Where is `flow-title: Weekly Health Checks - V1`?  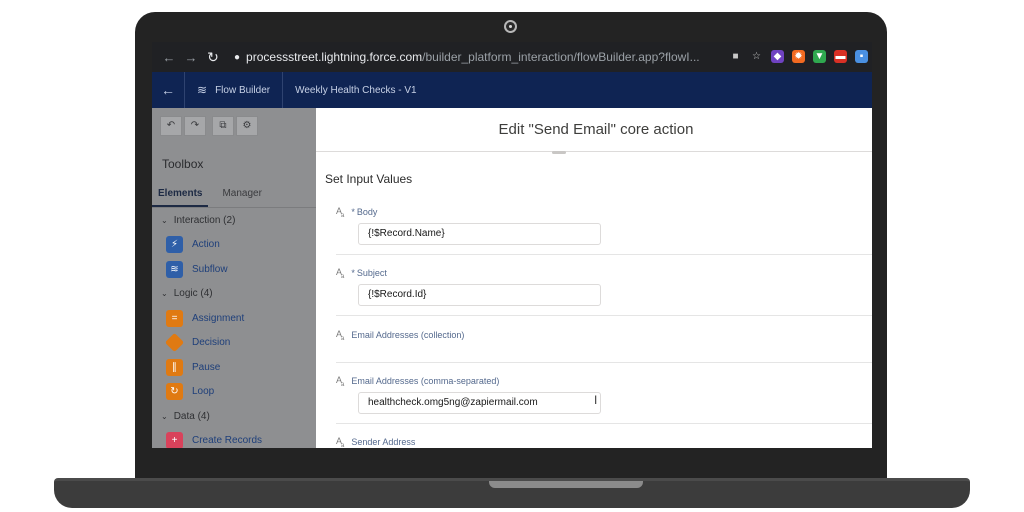
flow-title: Weekly Health Checks - V1 is located at coordinates (356, 90).